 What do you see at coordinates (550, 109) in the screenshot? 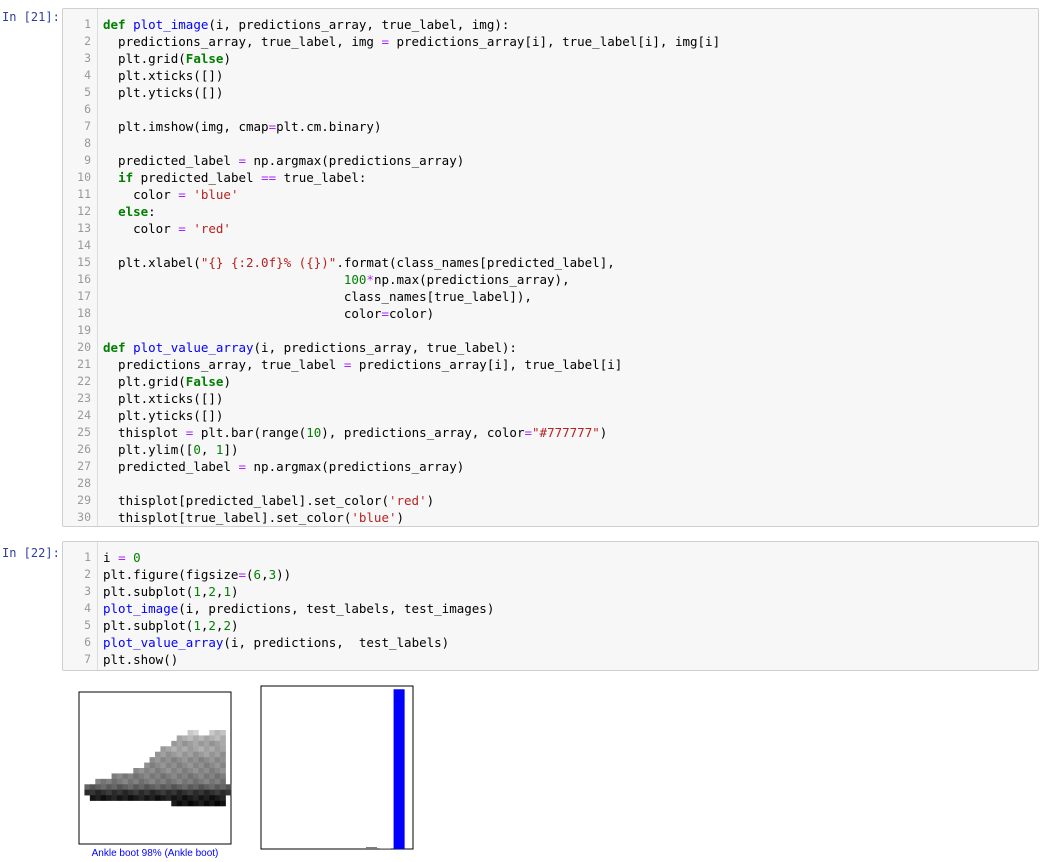
I see `code-line: 6` at bounding box center [550, 109].